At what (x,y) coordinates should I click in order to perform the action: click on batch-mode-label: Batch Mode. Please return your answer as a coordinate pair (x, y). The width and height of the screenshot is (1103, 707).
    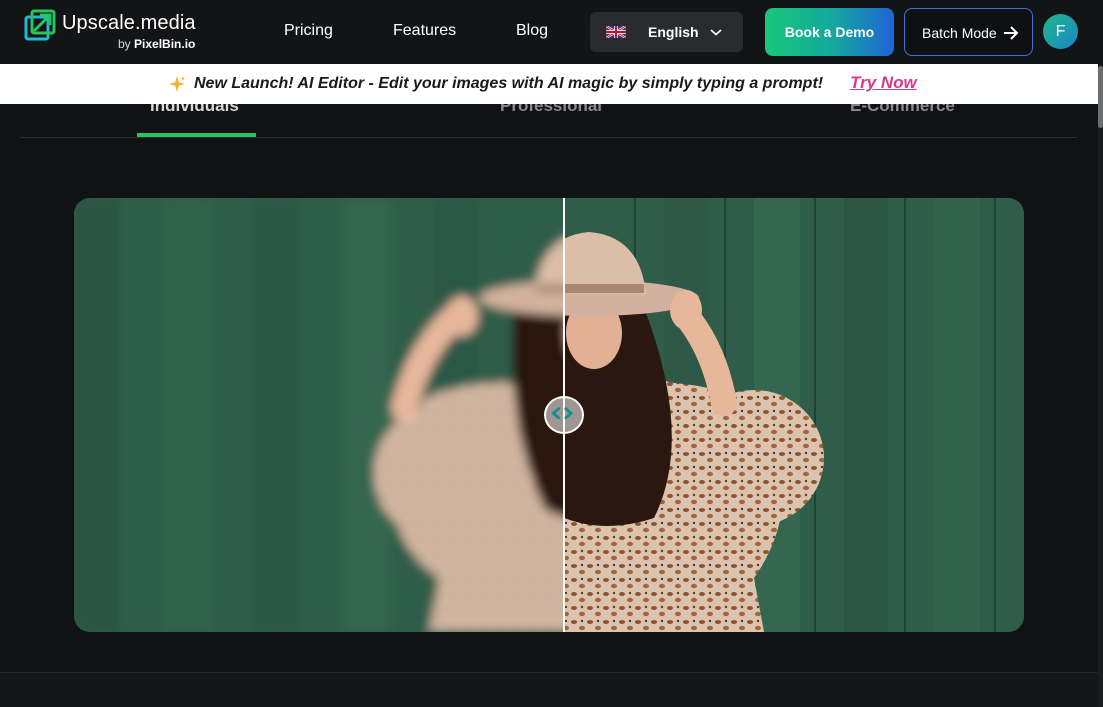
    Looking at the image, I should click on (959, 33).